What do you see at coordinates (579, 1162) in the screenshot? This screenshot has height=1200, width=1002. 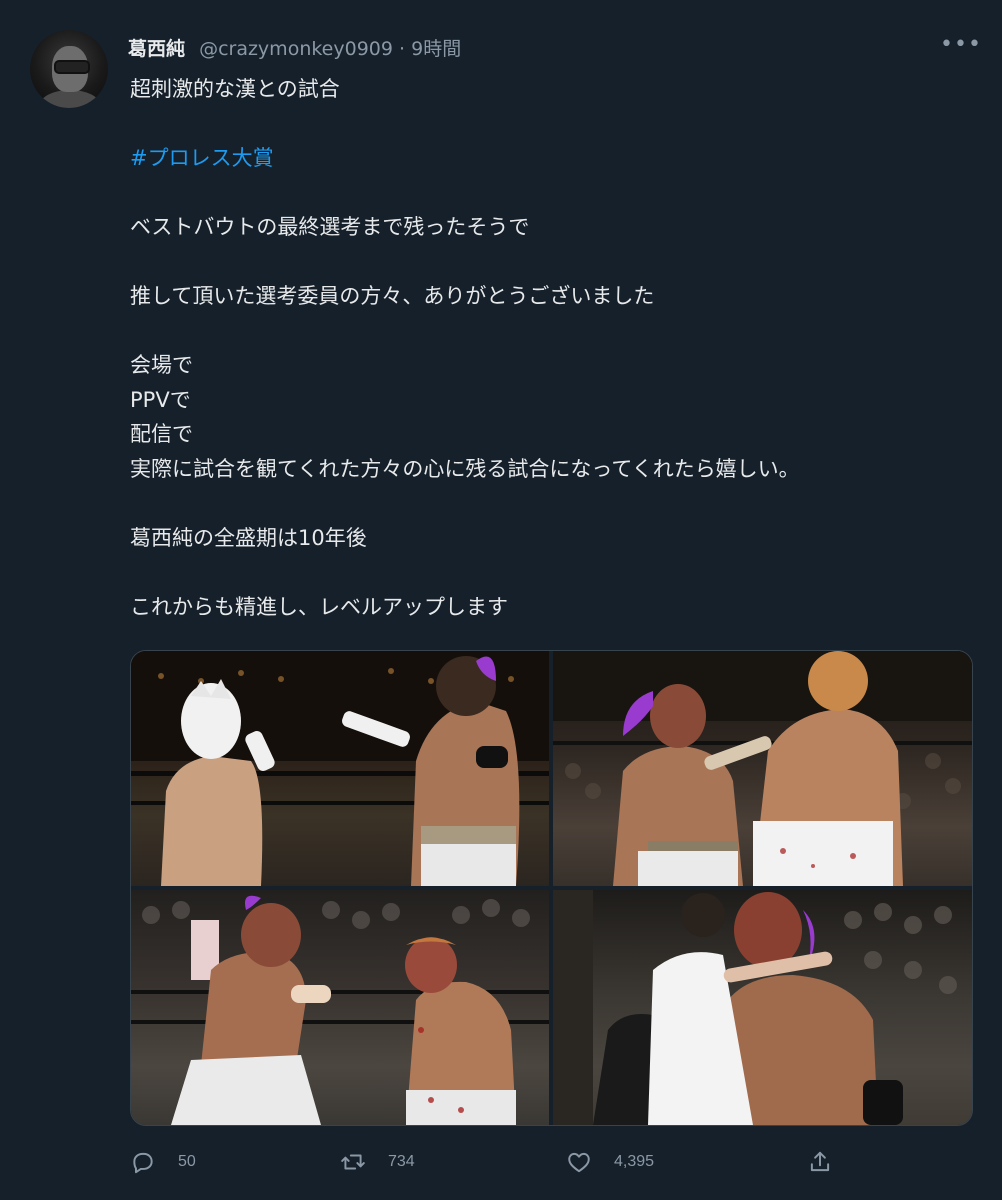 I see `heart-icon` at bounding box center [579, 1162].